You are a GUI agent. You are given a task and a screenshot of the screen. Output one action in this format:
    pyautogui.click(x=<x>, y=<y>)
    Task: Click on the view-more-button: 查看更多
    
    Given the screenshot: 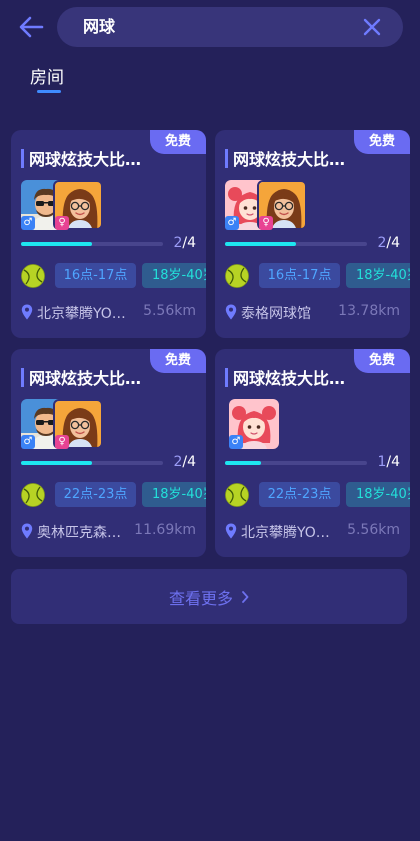 What is the action you would take?
    pyautogui.click(x=209, y=596)
    